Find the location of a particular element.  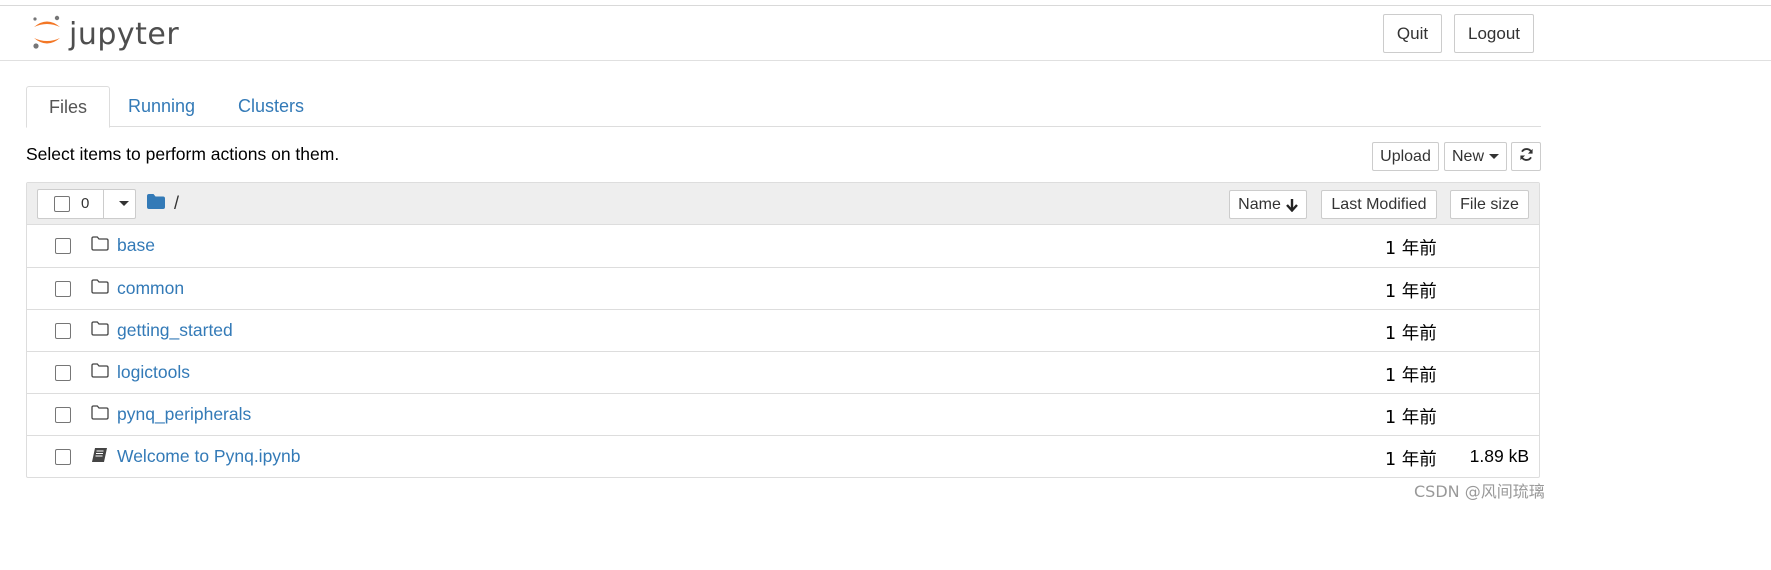

jupyter-logo: jupyter is located at coordinates (105, 34).